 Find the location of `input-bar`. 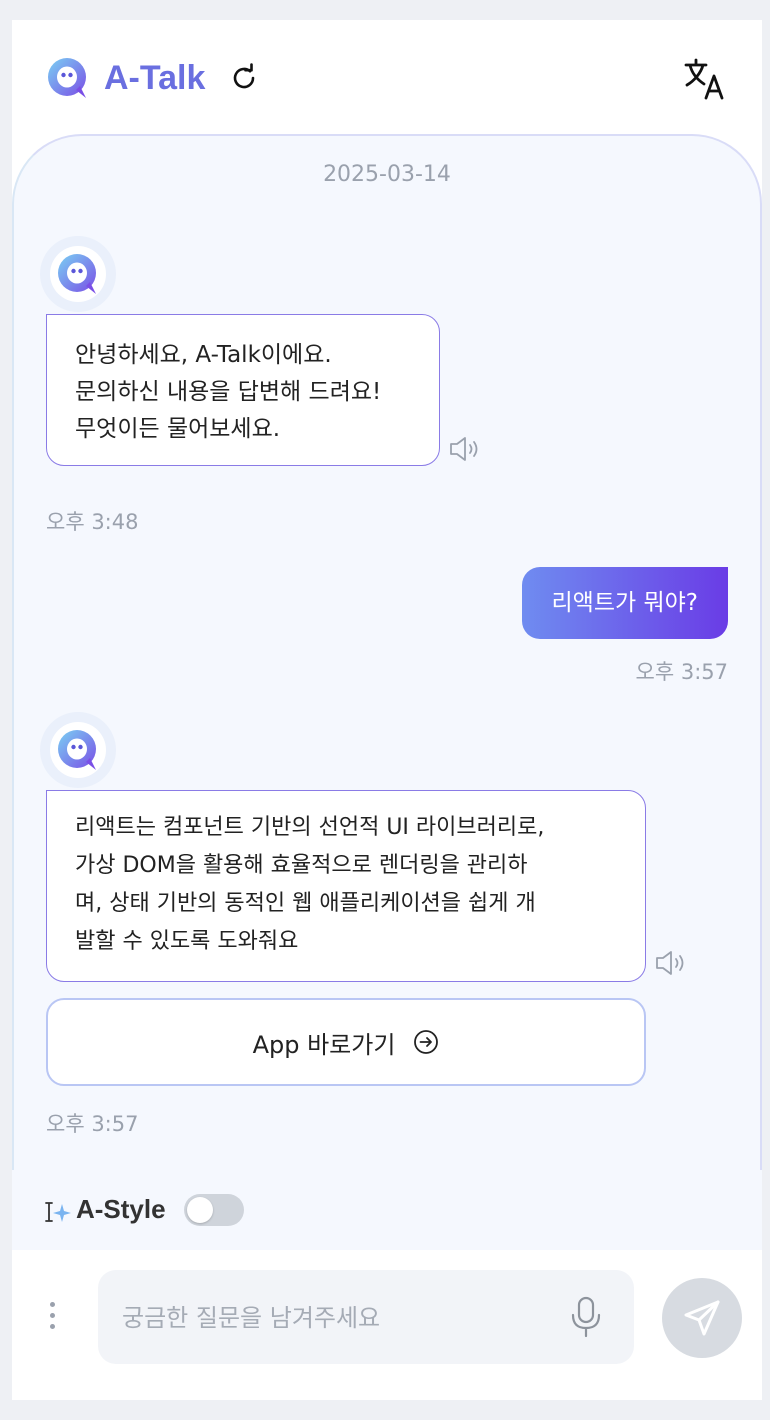

input-bar is located at coordinates (387, 1325).